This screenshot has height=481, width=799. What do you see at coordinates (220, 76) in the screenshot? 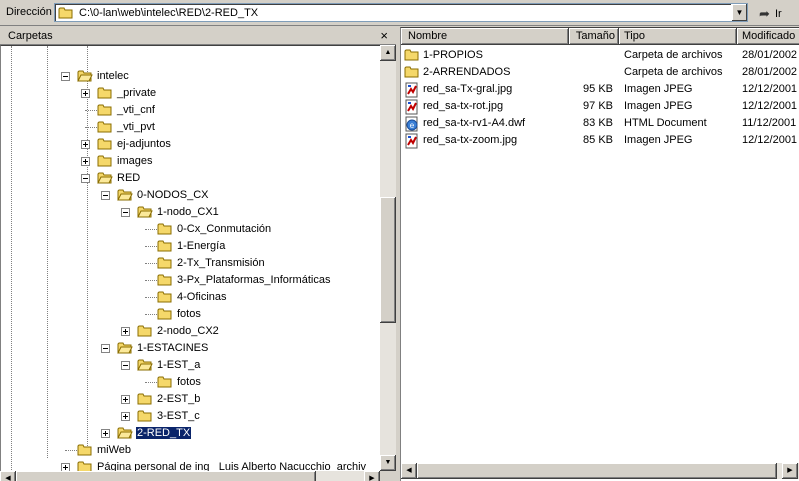
I see `tree-item: intelec` at bounding box center [220, 76].